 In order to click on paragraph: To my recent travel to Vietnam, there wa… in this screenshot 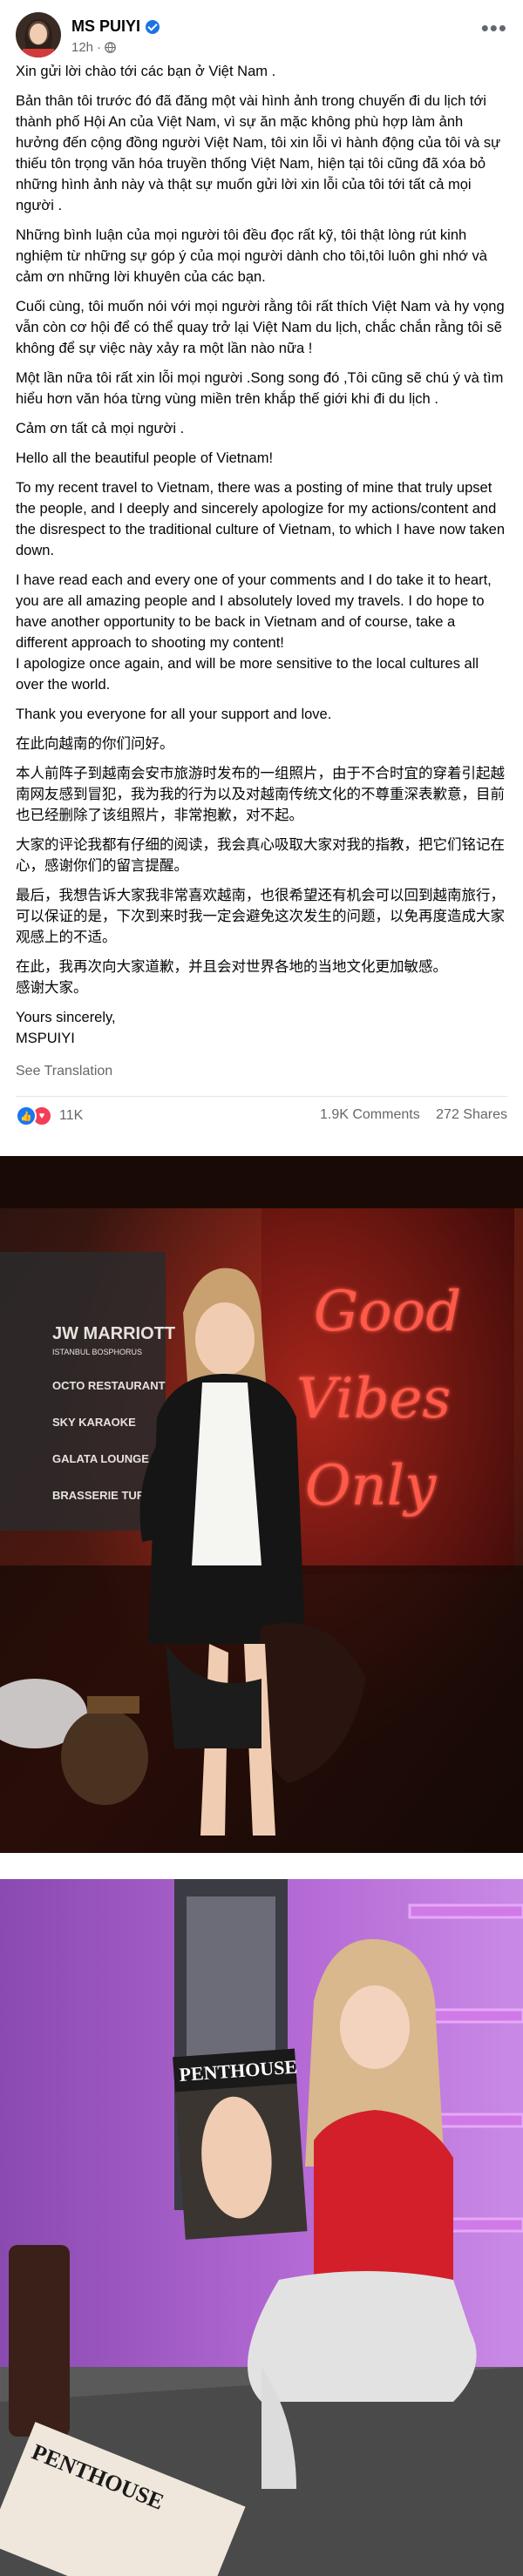, I will do `click(261, 519)`.